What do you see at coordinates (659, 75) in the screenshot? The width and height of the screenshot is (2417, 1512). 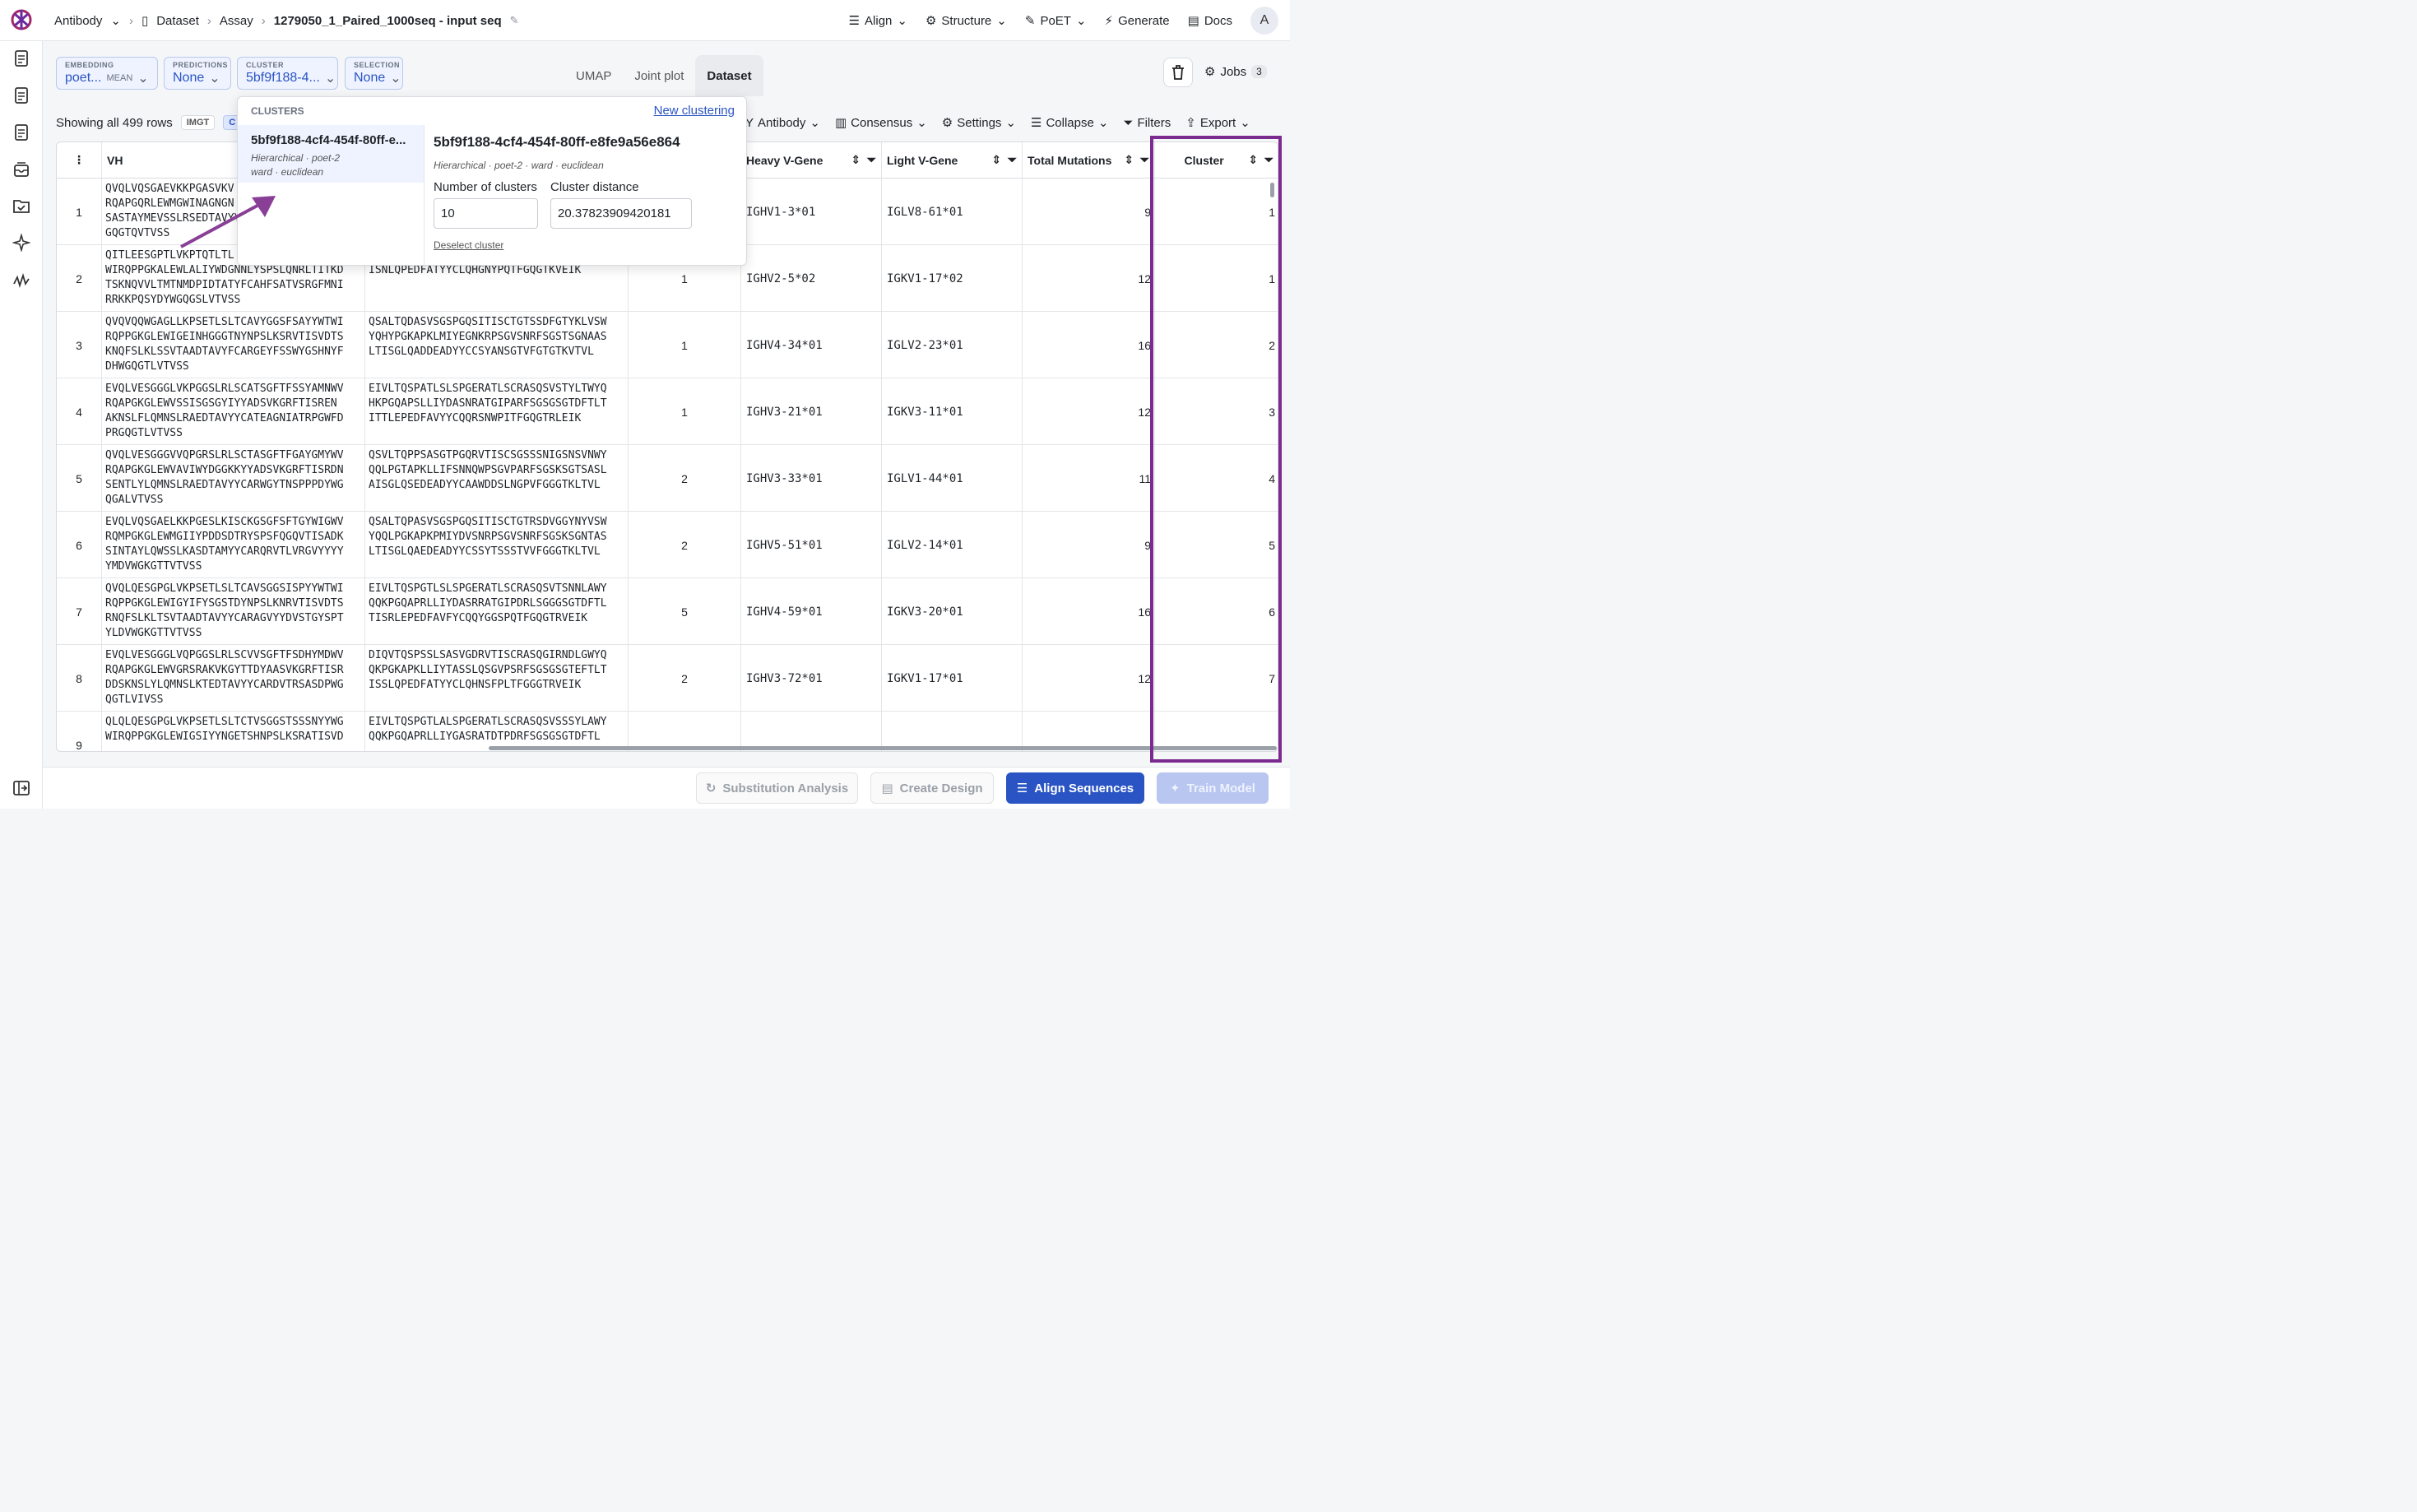 I see `tab-joint-plot: Joint plot` at bounding box center [659, 75].